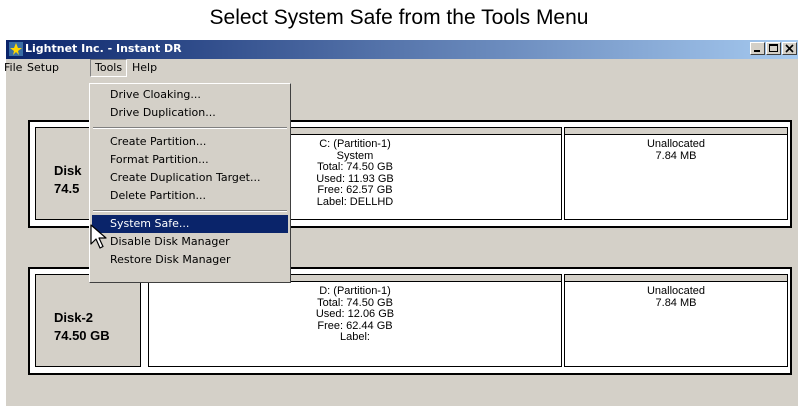 The image size is (798, 406). I want to click on partition-line: D: (Partition-1), so click(355, 291).